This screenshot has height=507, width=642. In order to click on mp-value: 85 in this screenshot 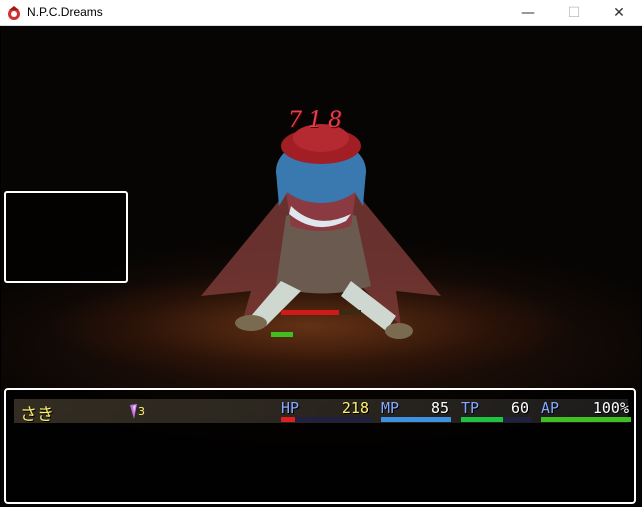, I will do `click(439, 408)`.